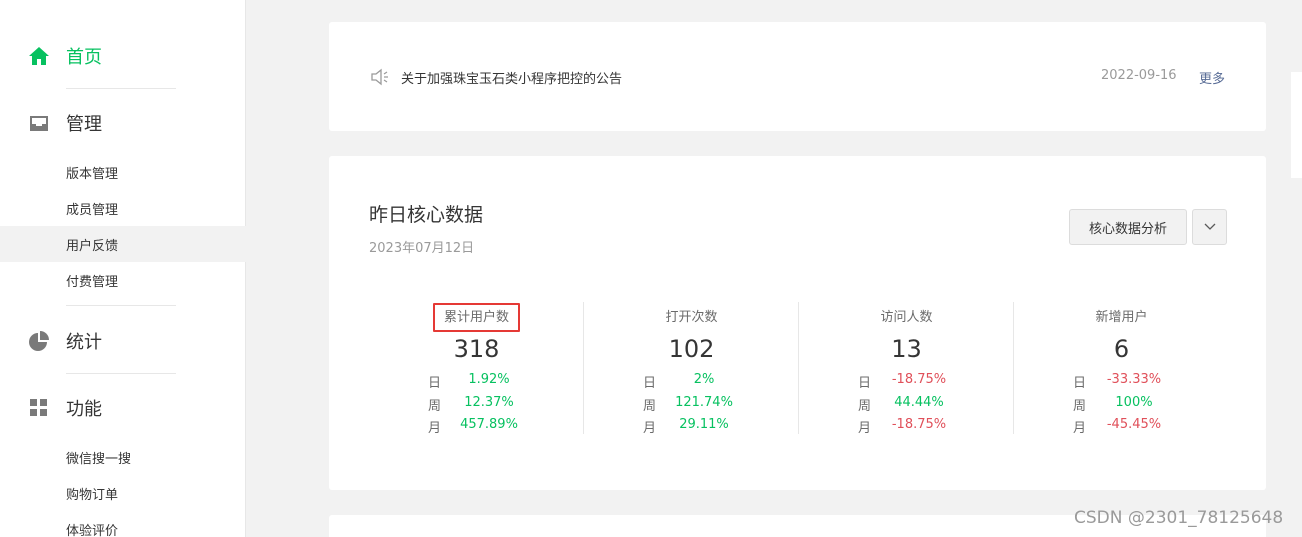 This screenshot has height=537, width=1302. Describe the element at coordinates (1179, 518) in the screenshot. I see `watermark: CSDN @2301_78125648` at that location.